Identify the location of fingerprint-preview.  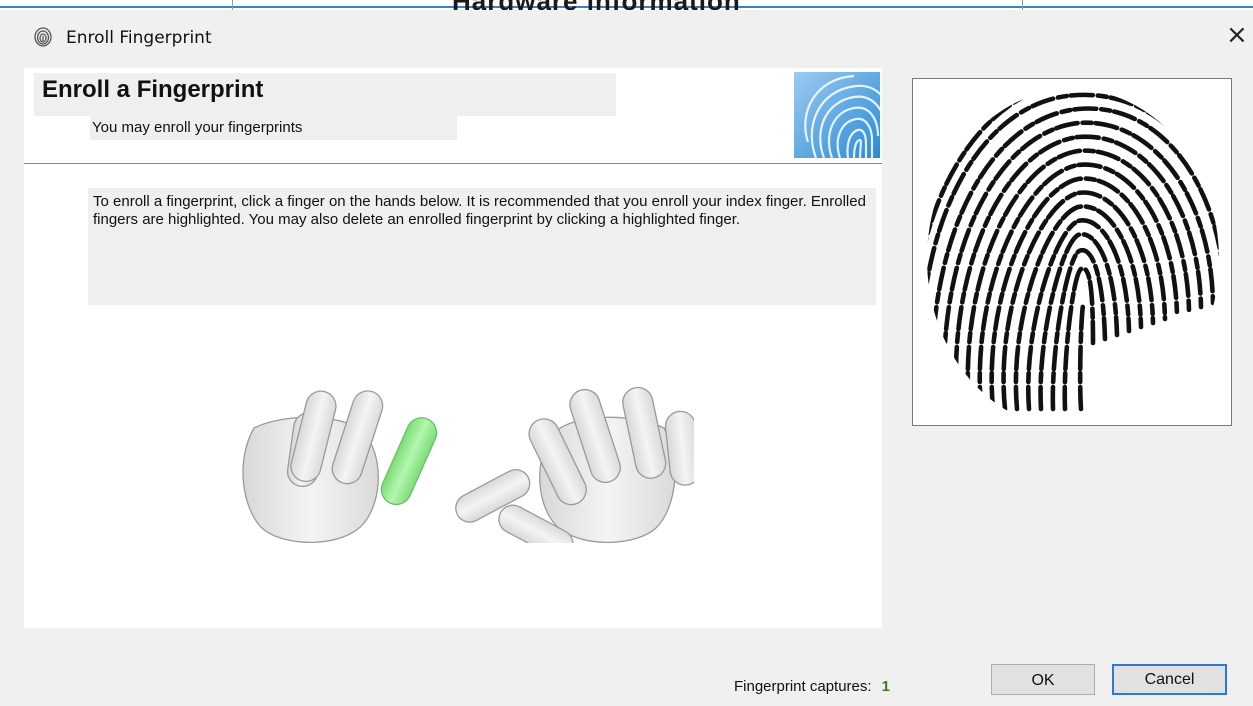
(1072, 252).